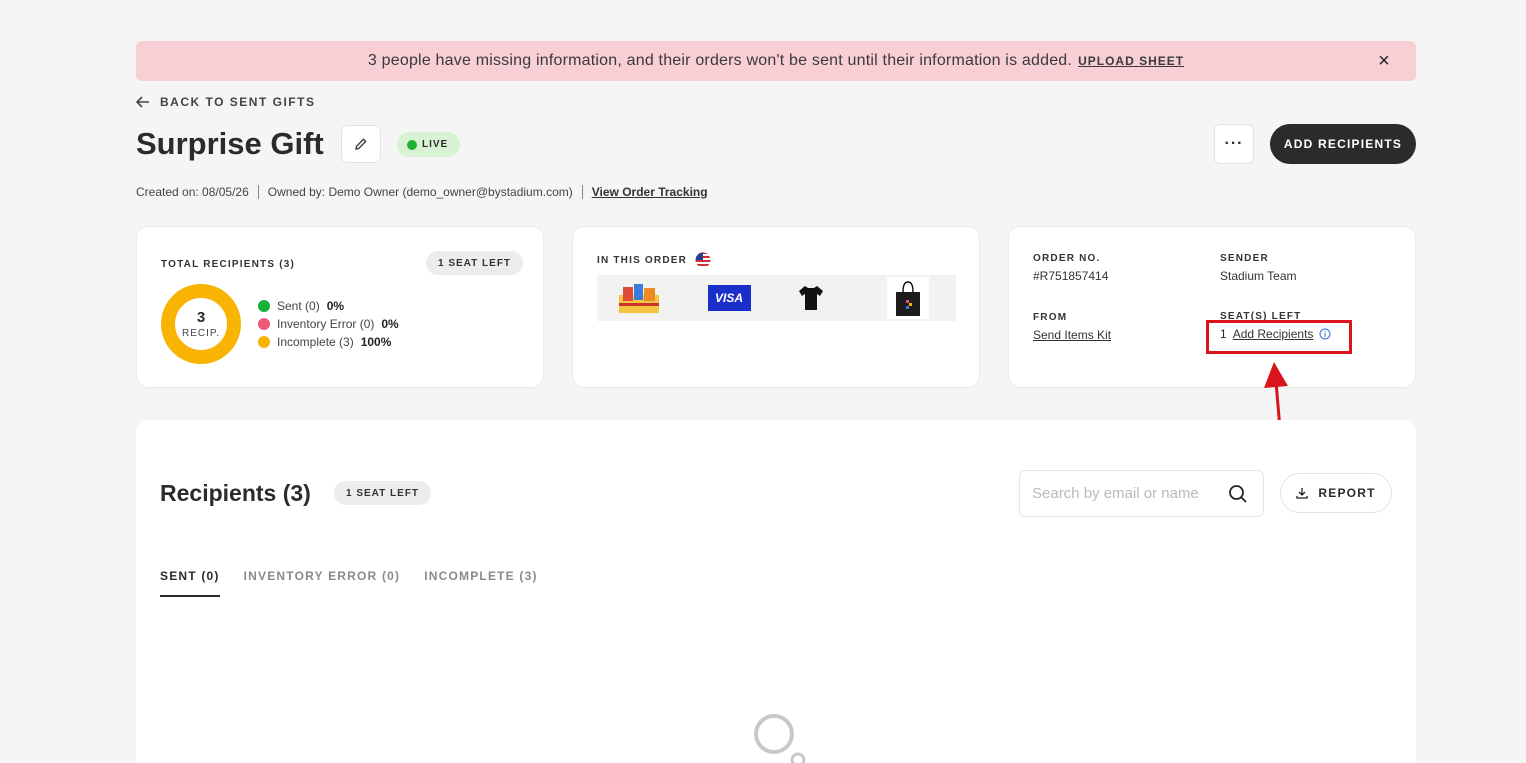  I want to click on live-dot-icon, so click(412, 144).